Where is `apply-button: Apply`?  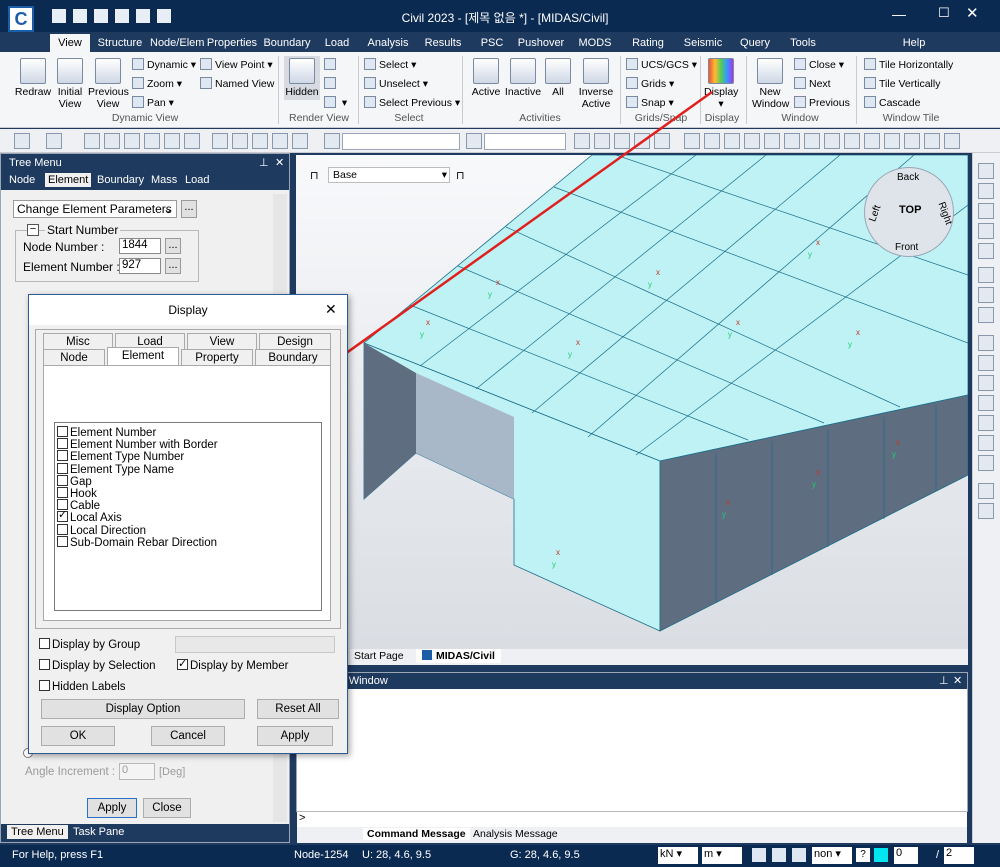 apply-button: Apply is located at coordinates (295, 736).